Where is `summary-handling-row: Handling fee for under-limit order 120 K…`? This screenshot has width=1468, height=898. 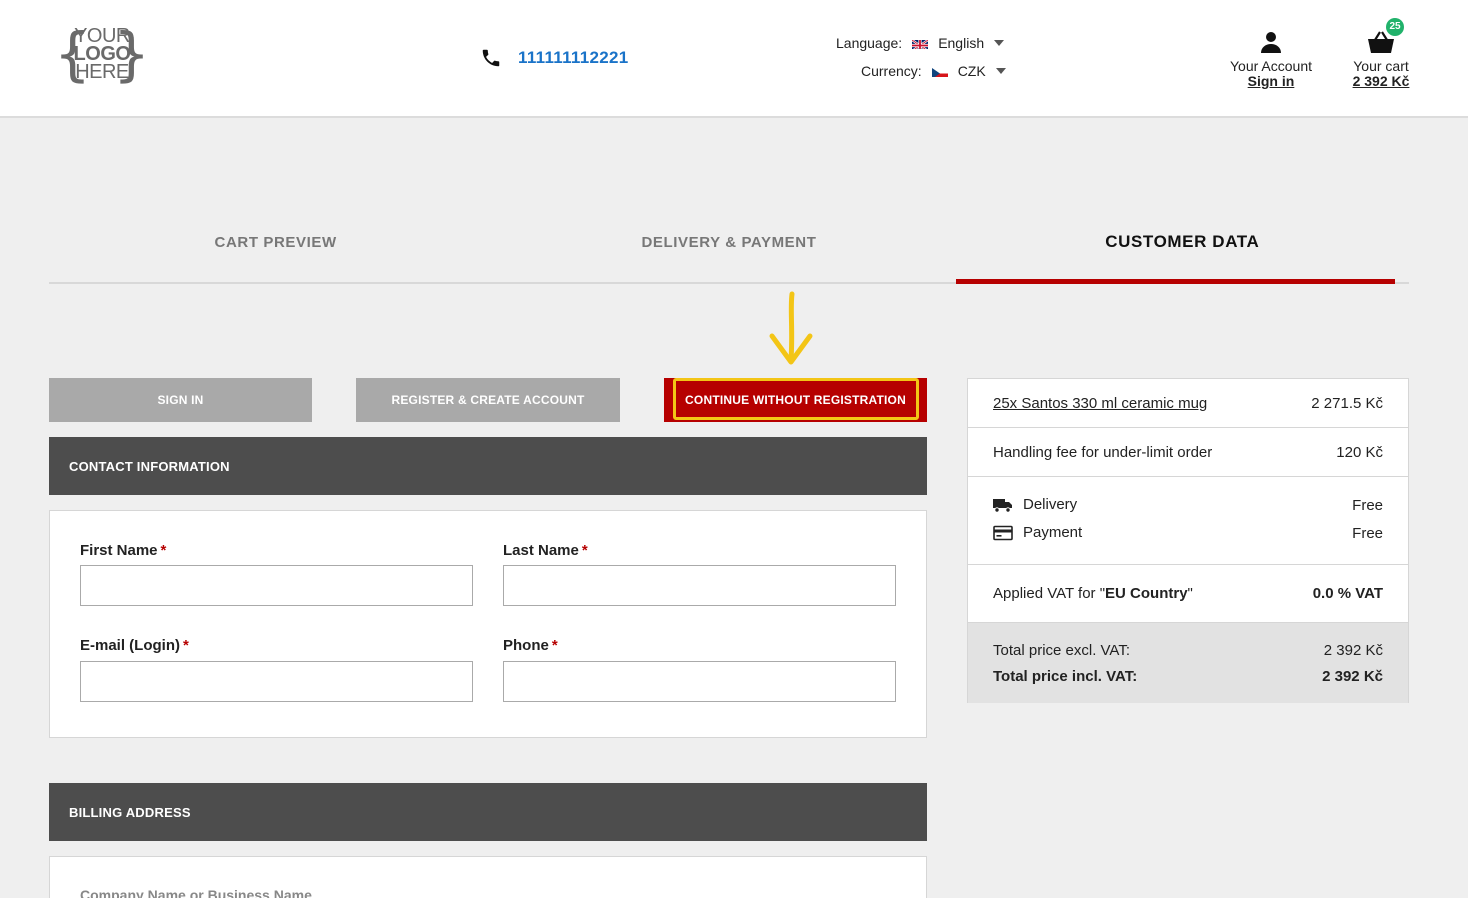 summary-handling-row: Handling fee for under-limit order 120 K… is located at coordinates (1188, 452).